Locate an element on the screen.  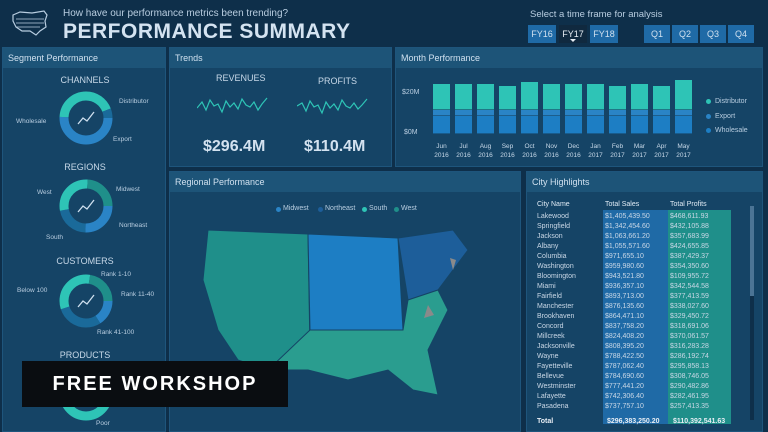
customers-donut is located at coordinates (86, 301).